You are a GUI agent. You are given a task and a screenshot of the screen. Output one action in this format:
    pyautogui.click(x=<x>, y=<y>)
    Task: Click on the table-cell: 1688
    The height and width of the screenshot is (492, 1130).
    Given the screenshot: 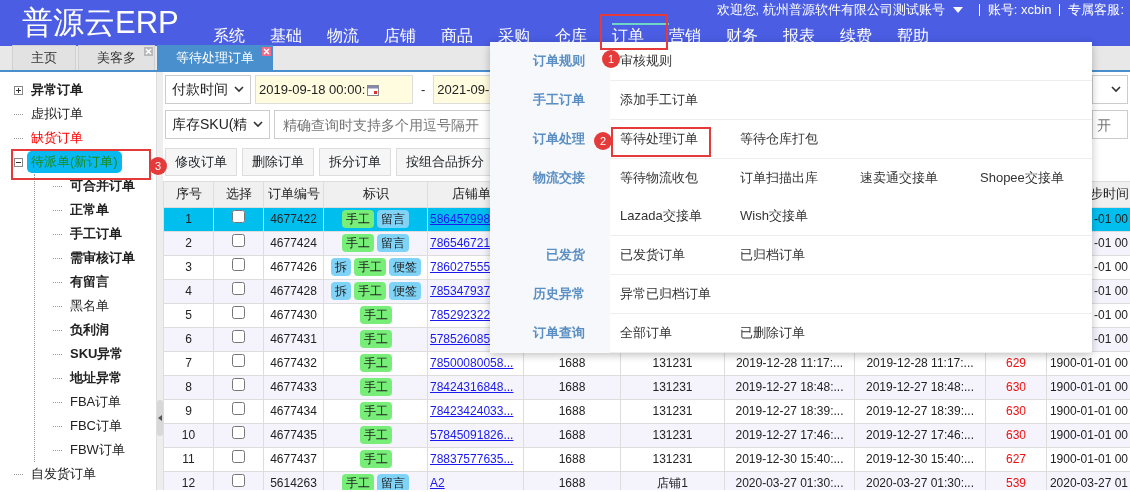 What is the action you would take?
    pyautogui.click(x=572, y=387)
    